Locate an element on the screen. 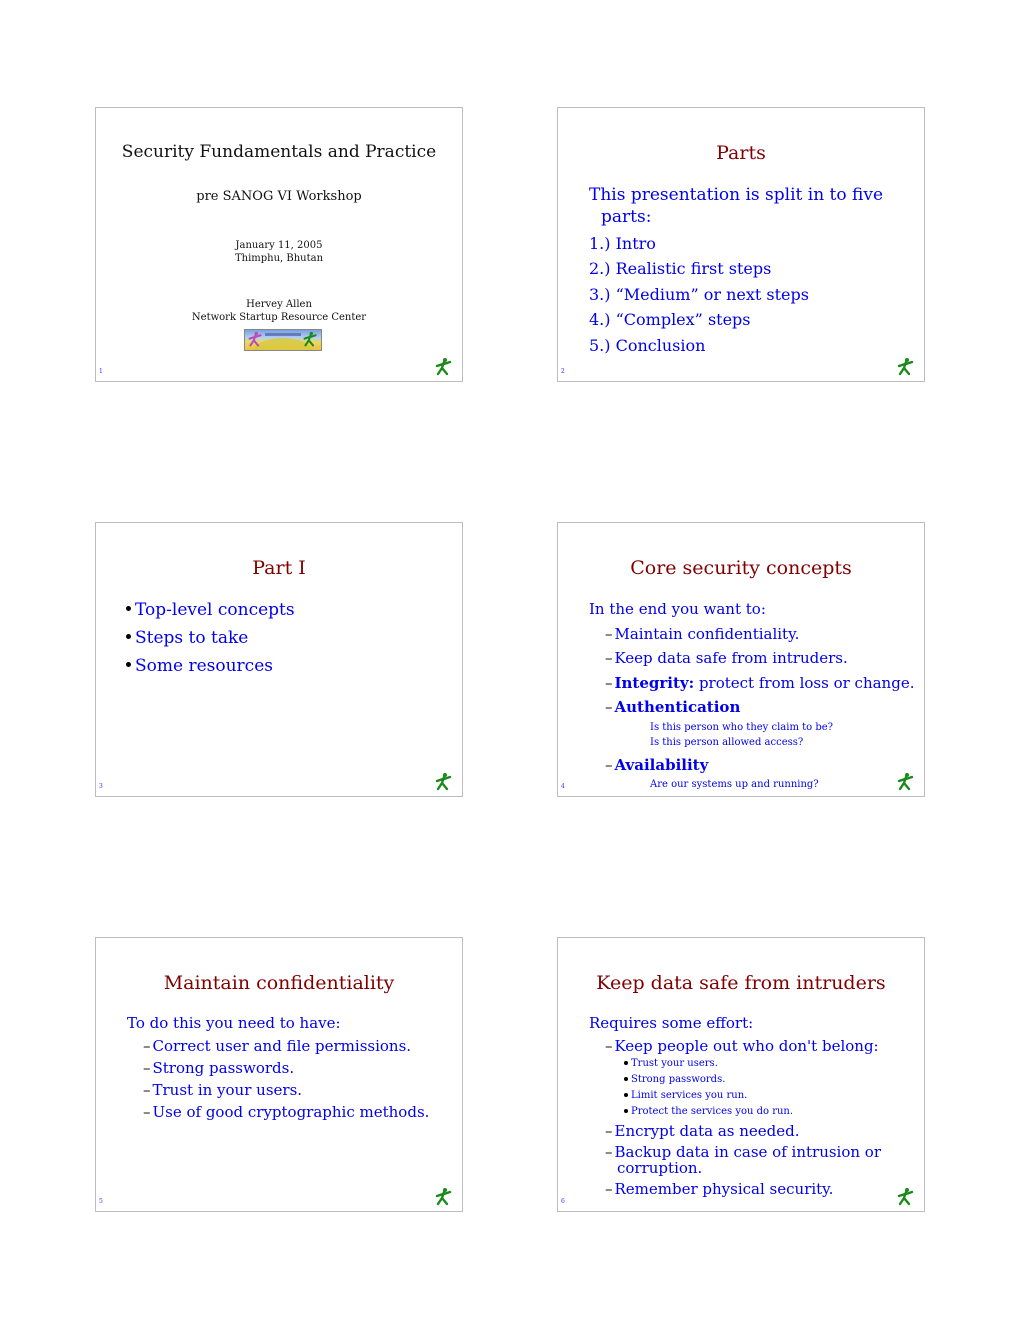 This screenshot has height=1320, width=1020. slide-title: Parts is located at coordinates (741, 153).